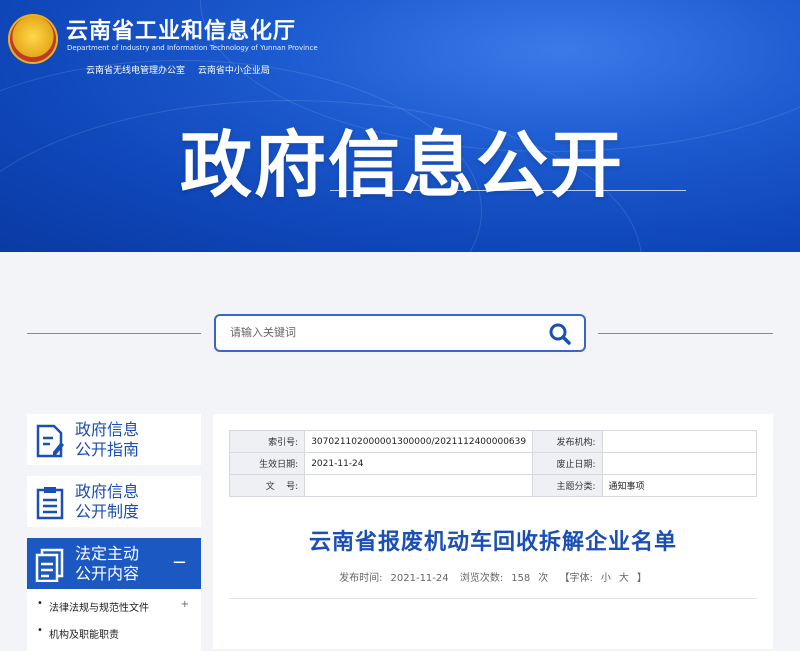  Describe the element at coordinates (419, 578) in the screenshot. I see `publish-date: 2021-11-24` at that location.